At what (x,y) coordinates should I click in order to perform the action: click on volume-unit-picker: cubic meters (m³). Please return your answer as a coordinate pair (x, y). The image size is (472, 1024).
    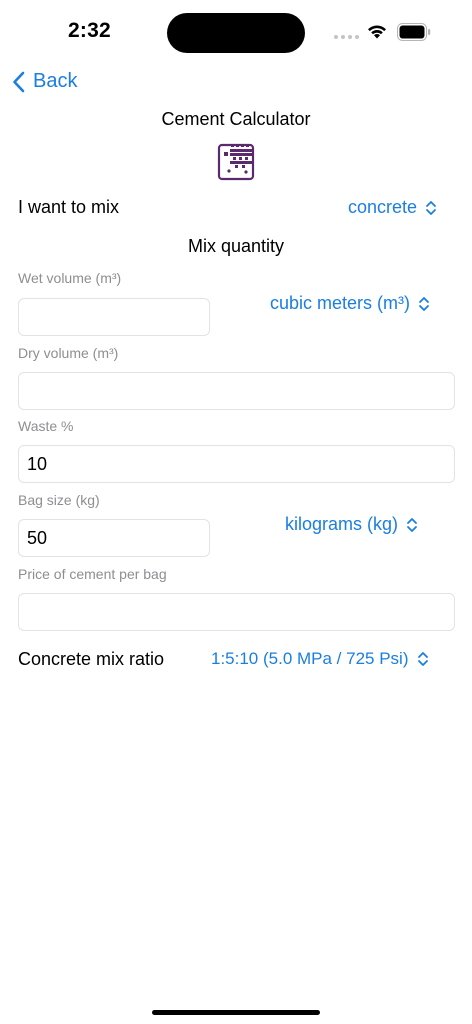
    Looking at the image, I should click on (350, 303).